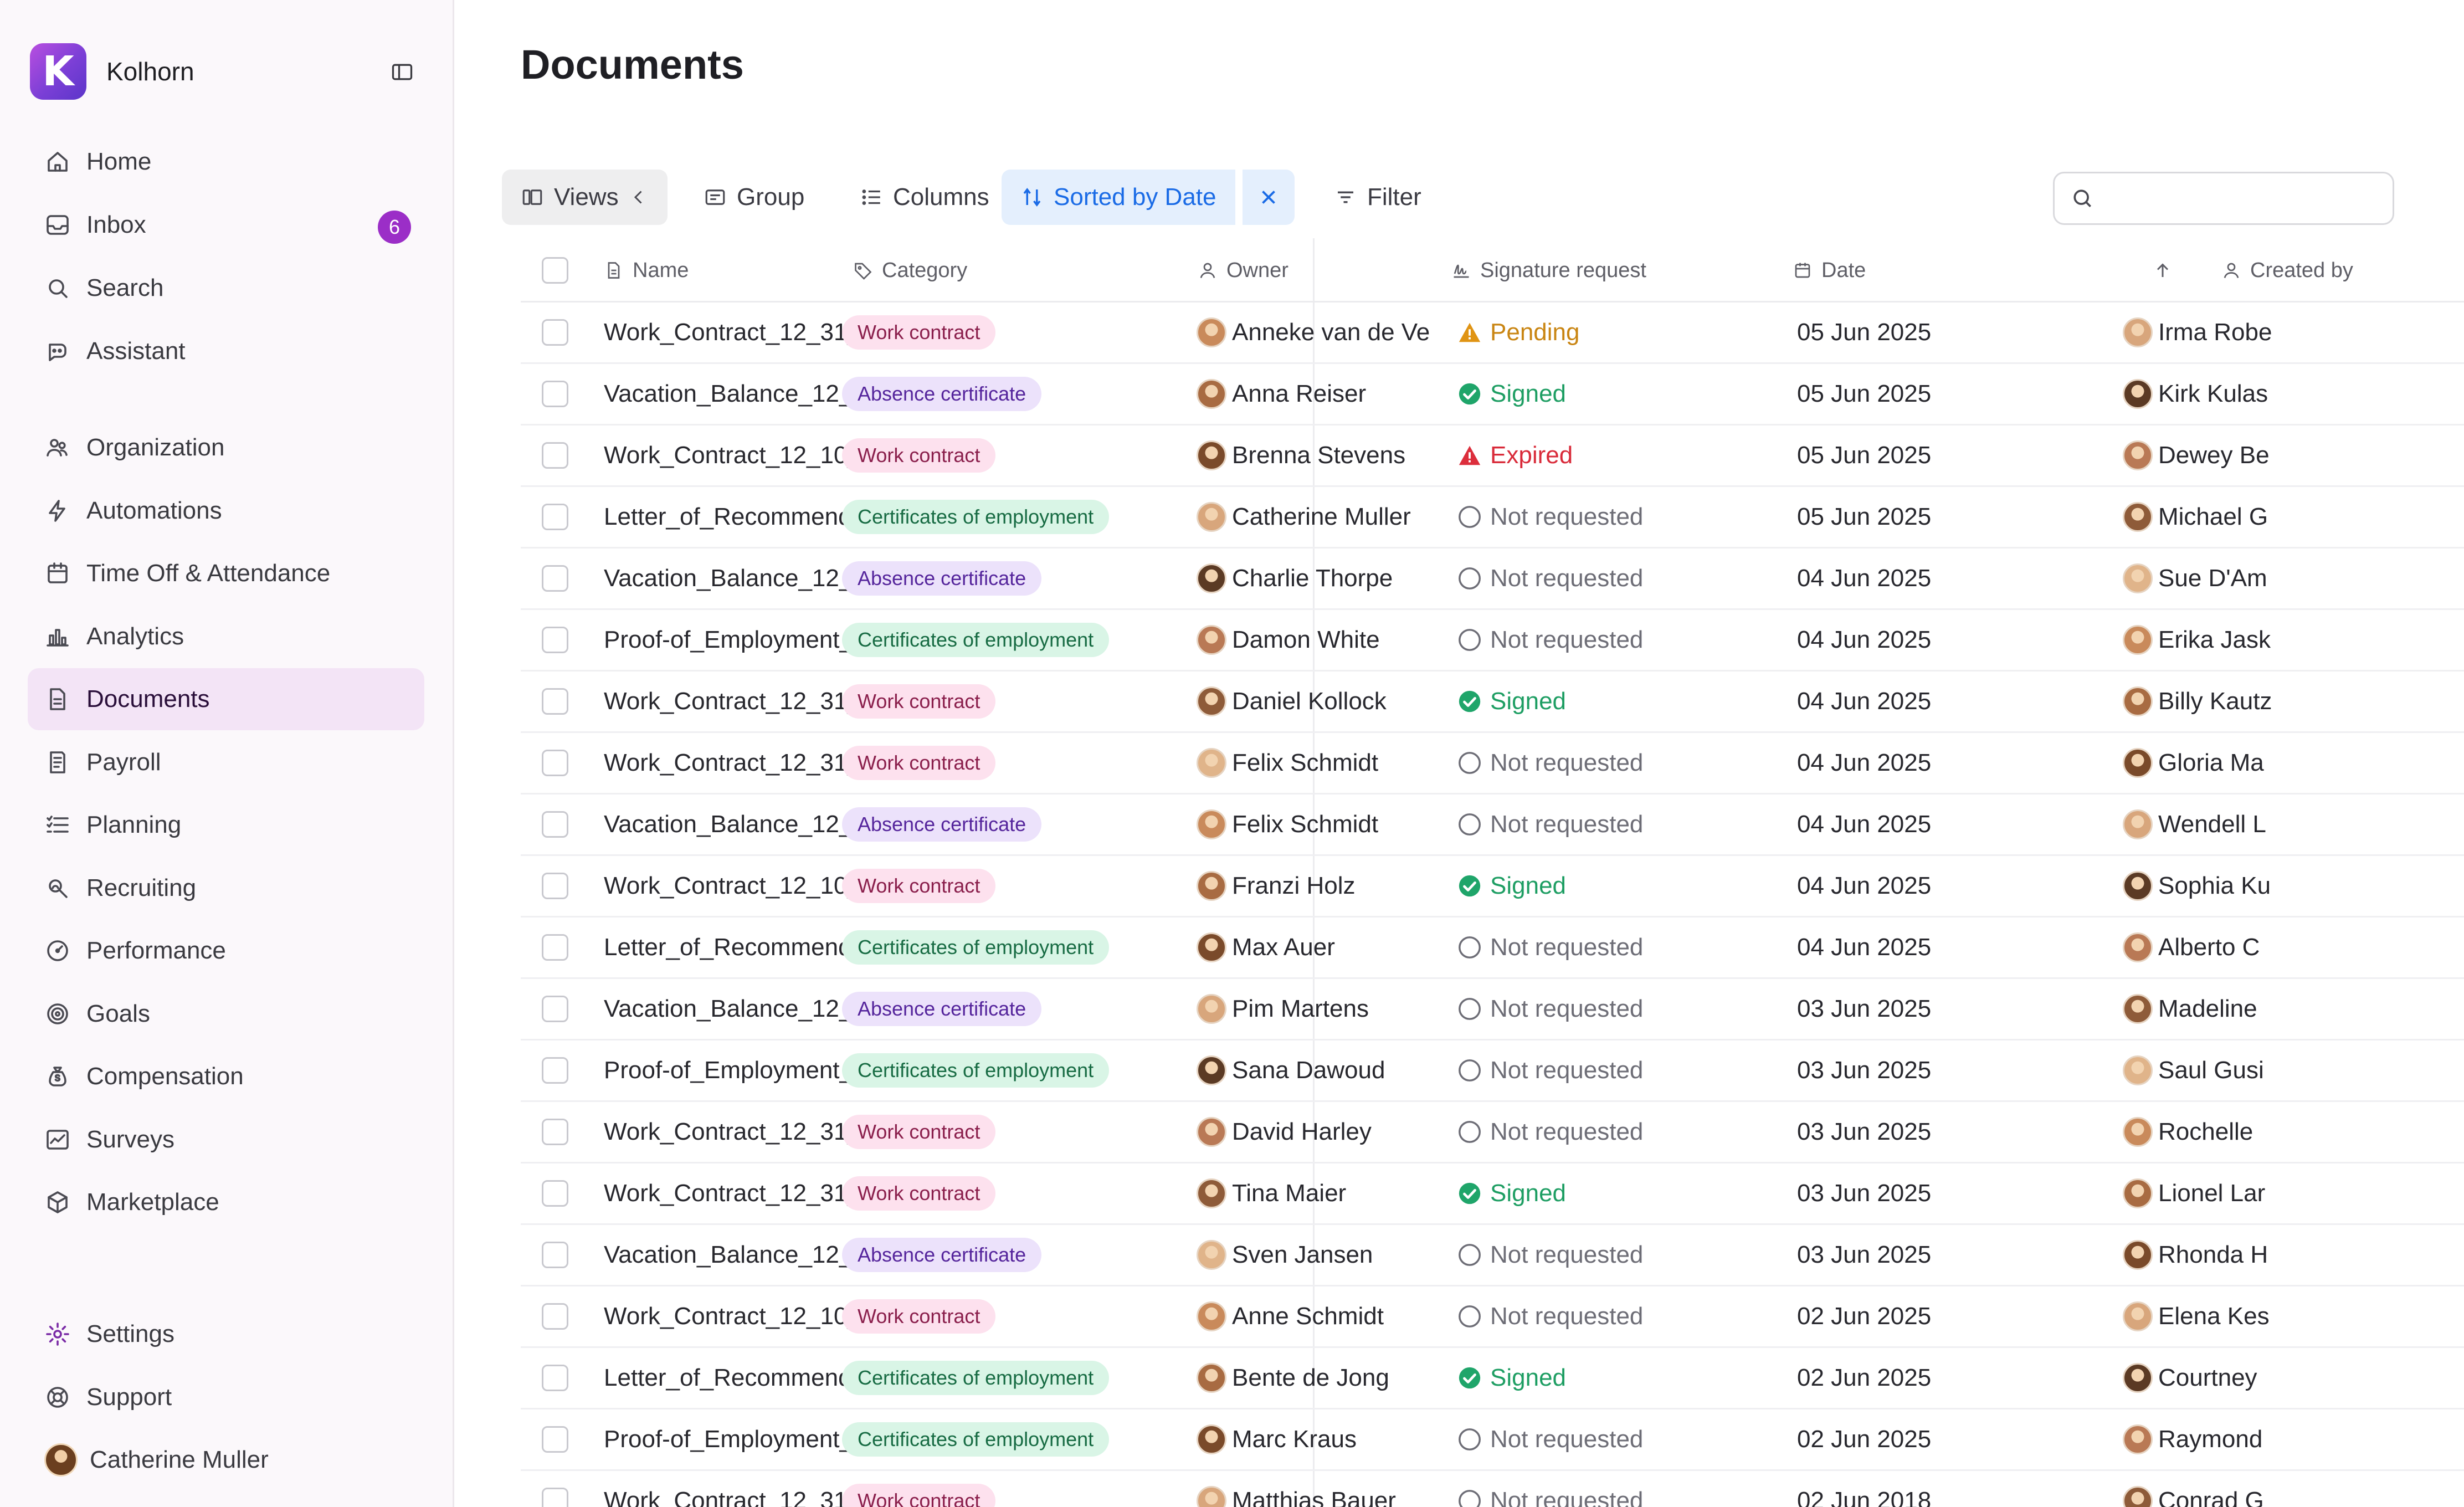  What do you see at coordinates (910, 270) in the screenshot?
I see `header-category: Category` at bounding box center [910, 270].